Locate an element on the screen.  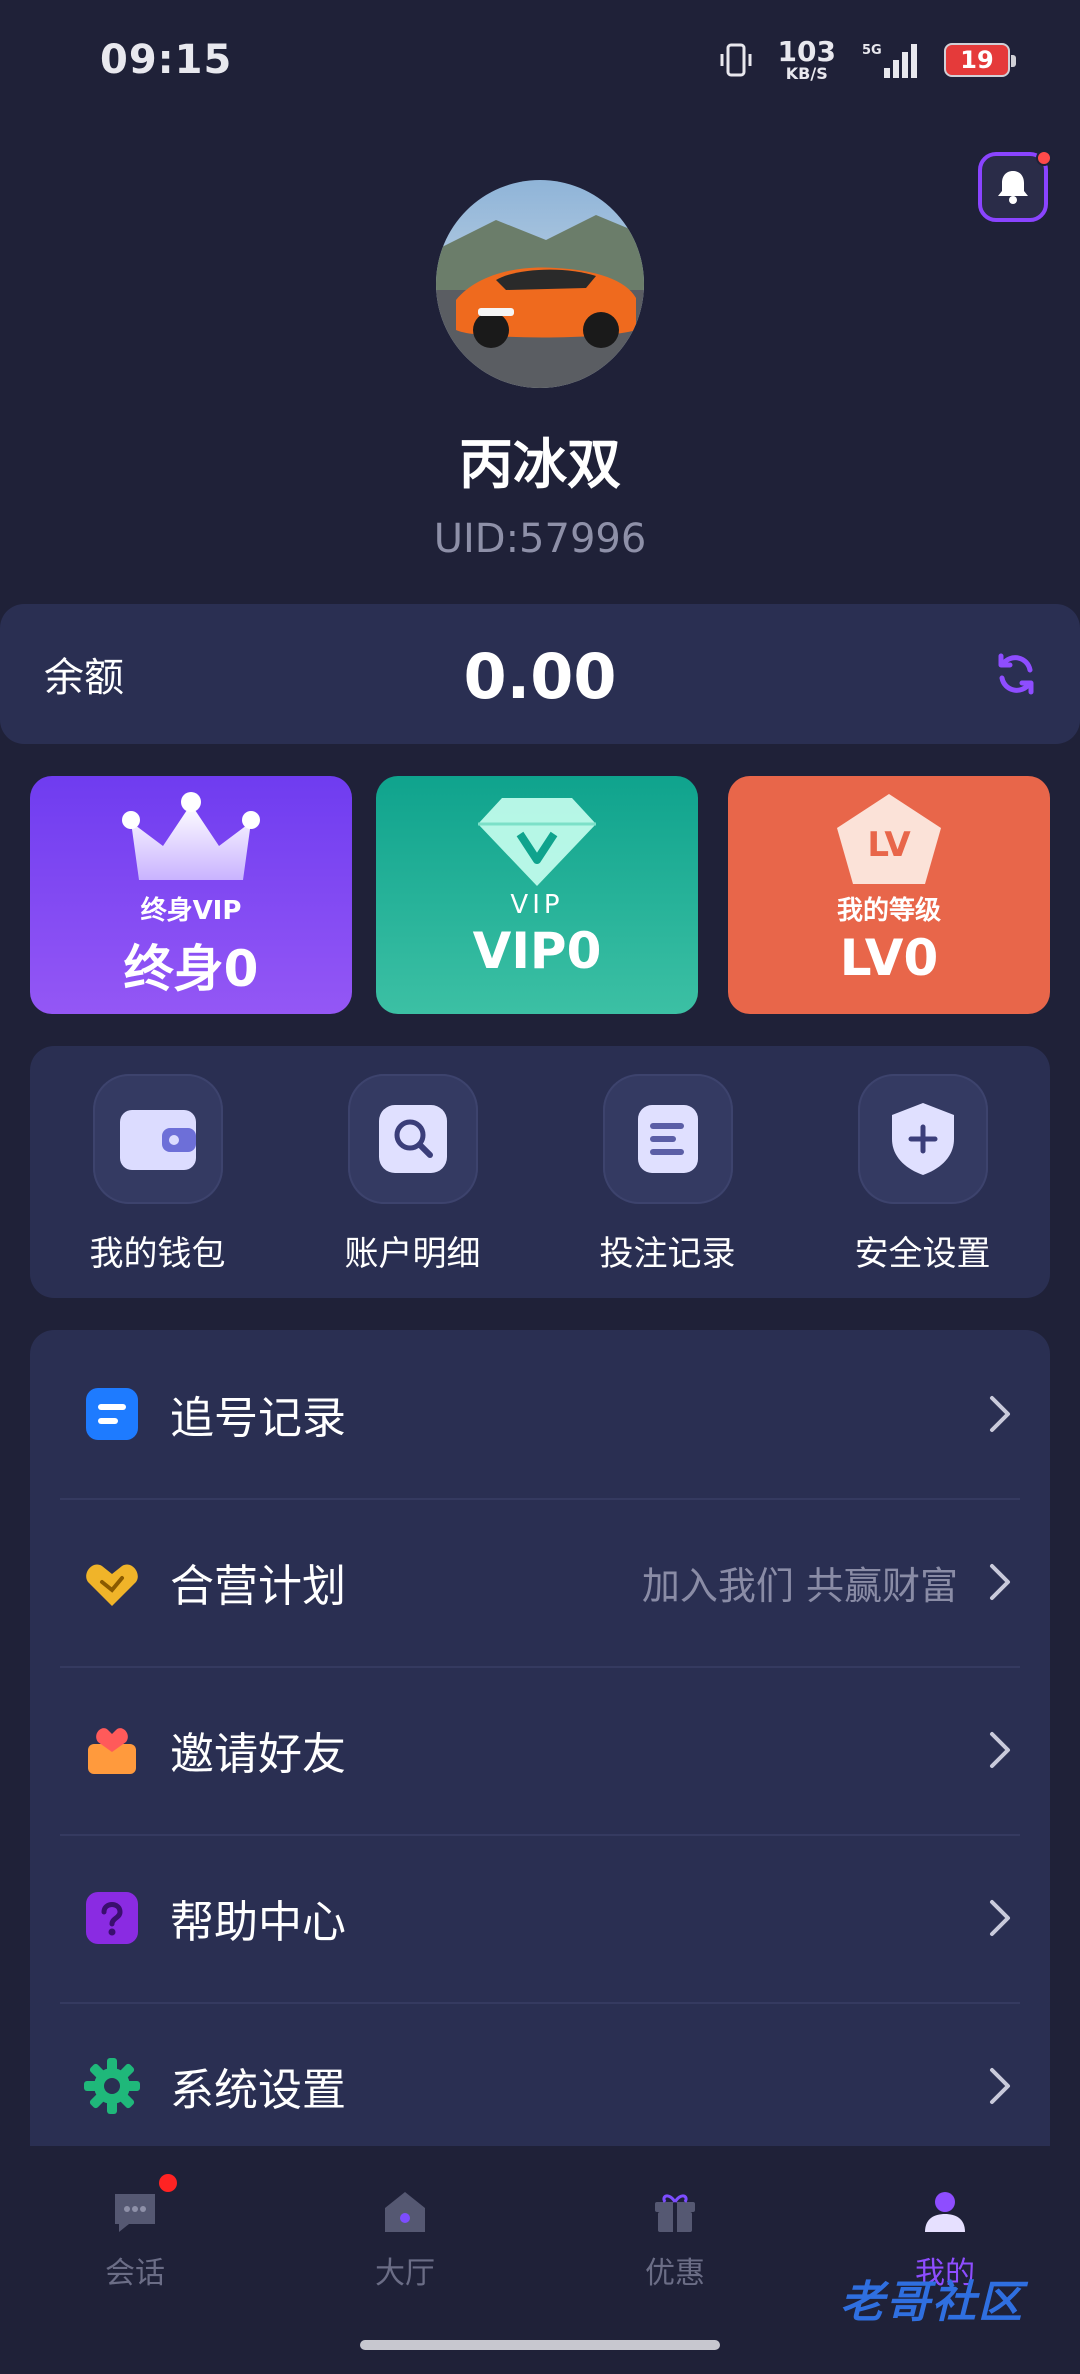
signal-icon: 5G is located at coordinates (889, 60).